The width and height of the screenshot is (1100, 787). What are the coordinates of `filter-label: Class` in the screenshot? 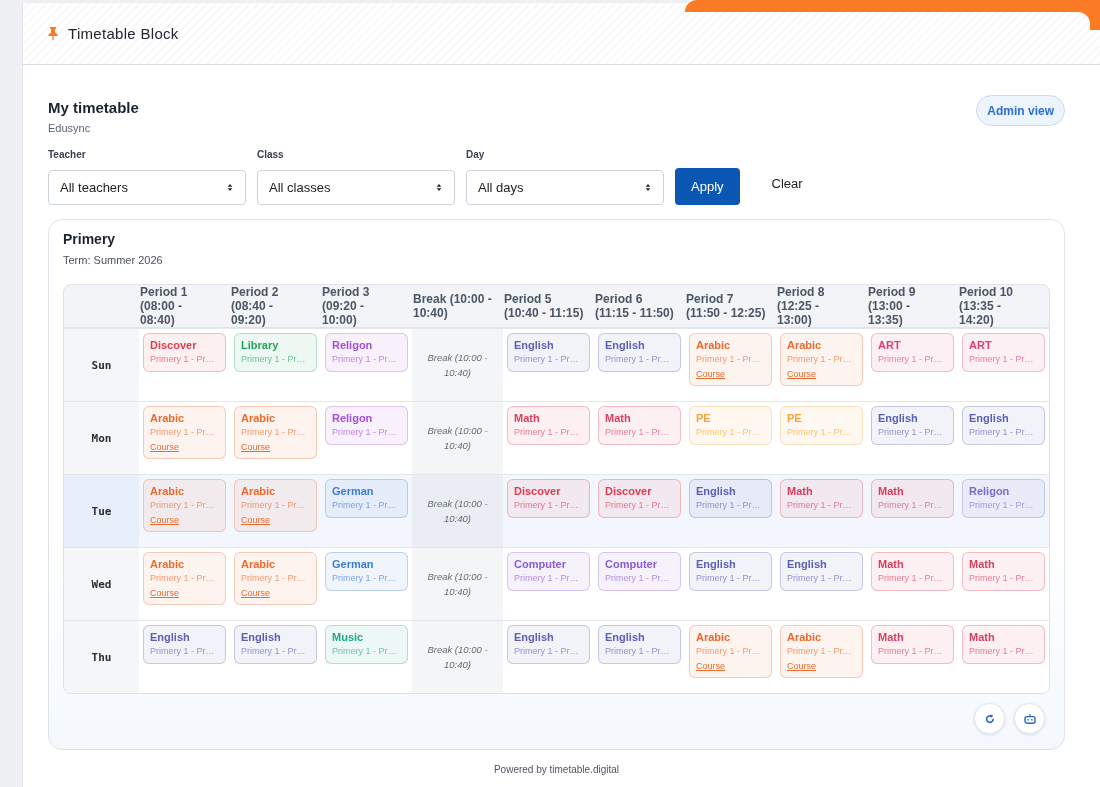 It's located at (270, 155).